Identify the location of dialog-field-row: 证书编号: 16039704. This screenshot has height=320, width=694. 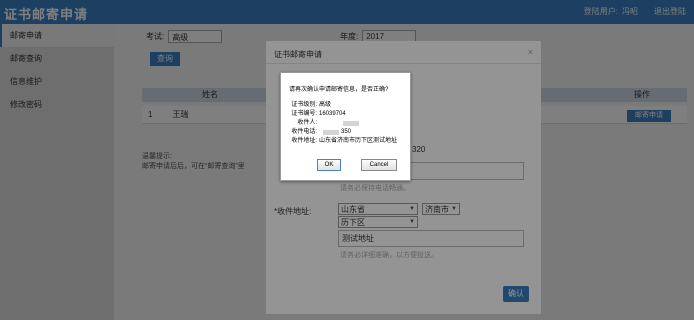
(343, 114).